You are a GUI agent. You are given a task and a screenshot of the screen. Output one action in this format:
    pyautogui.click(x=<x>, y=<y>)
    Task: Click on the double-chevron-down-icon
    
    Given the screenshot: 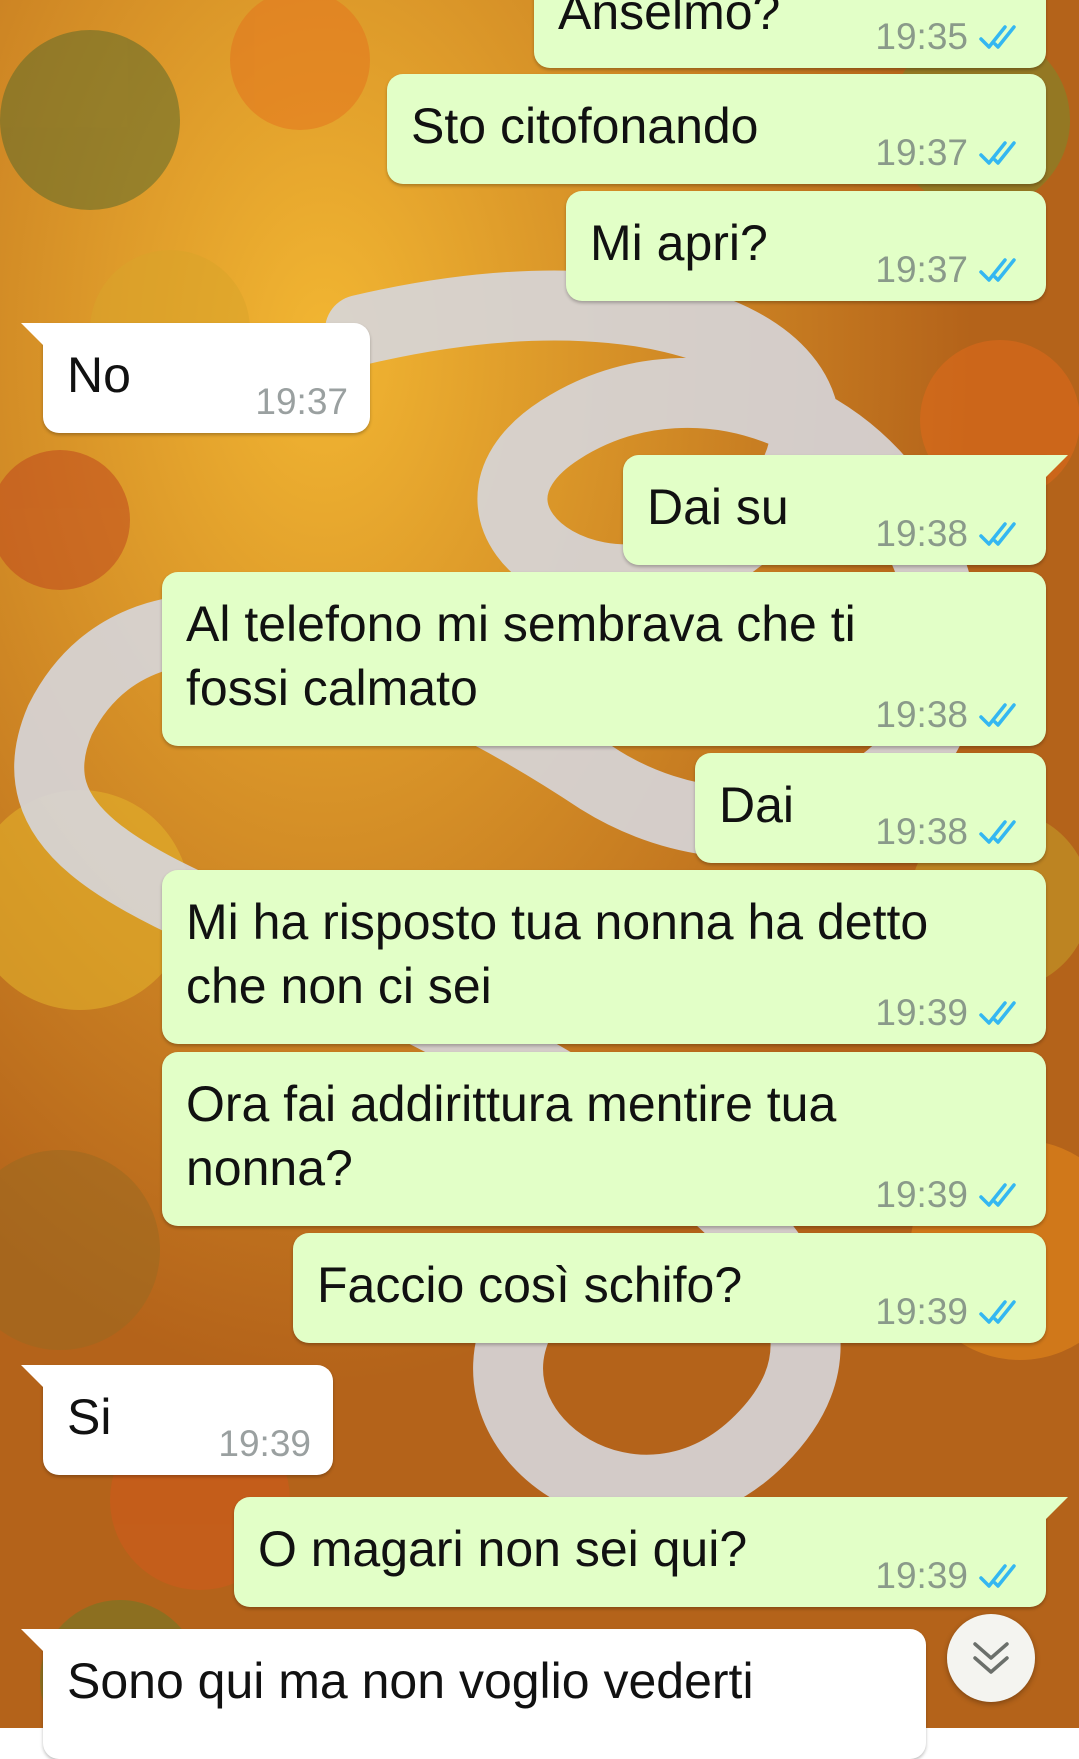 What is the action you would take?
    pyautogui.click(x=991, y=1658)
    